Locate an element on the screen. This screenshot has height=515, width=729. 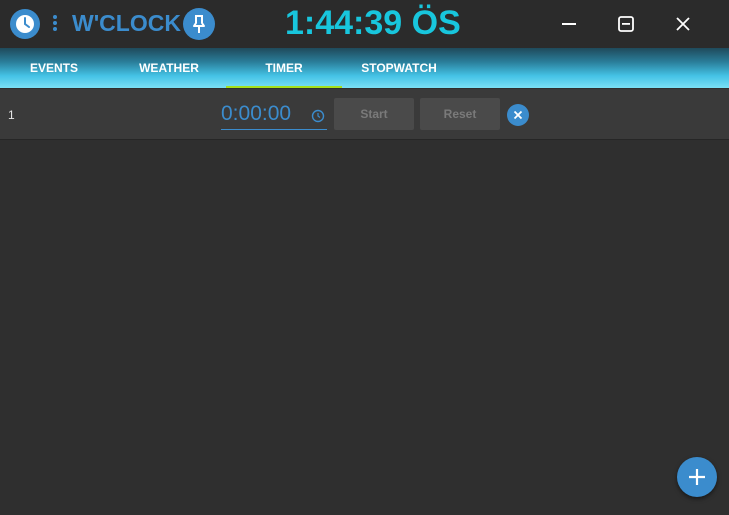
minimize-icon is located at coordinates (569, 24).